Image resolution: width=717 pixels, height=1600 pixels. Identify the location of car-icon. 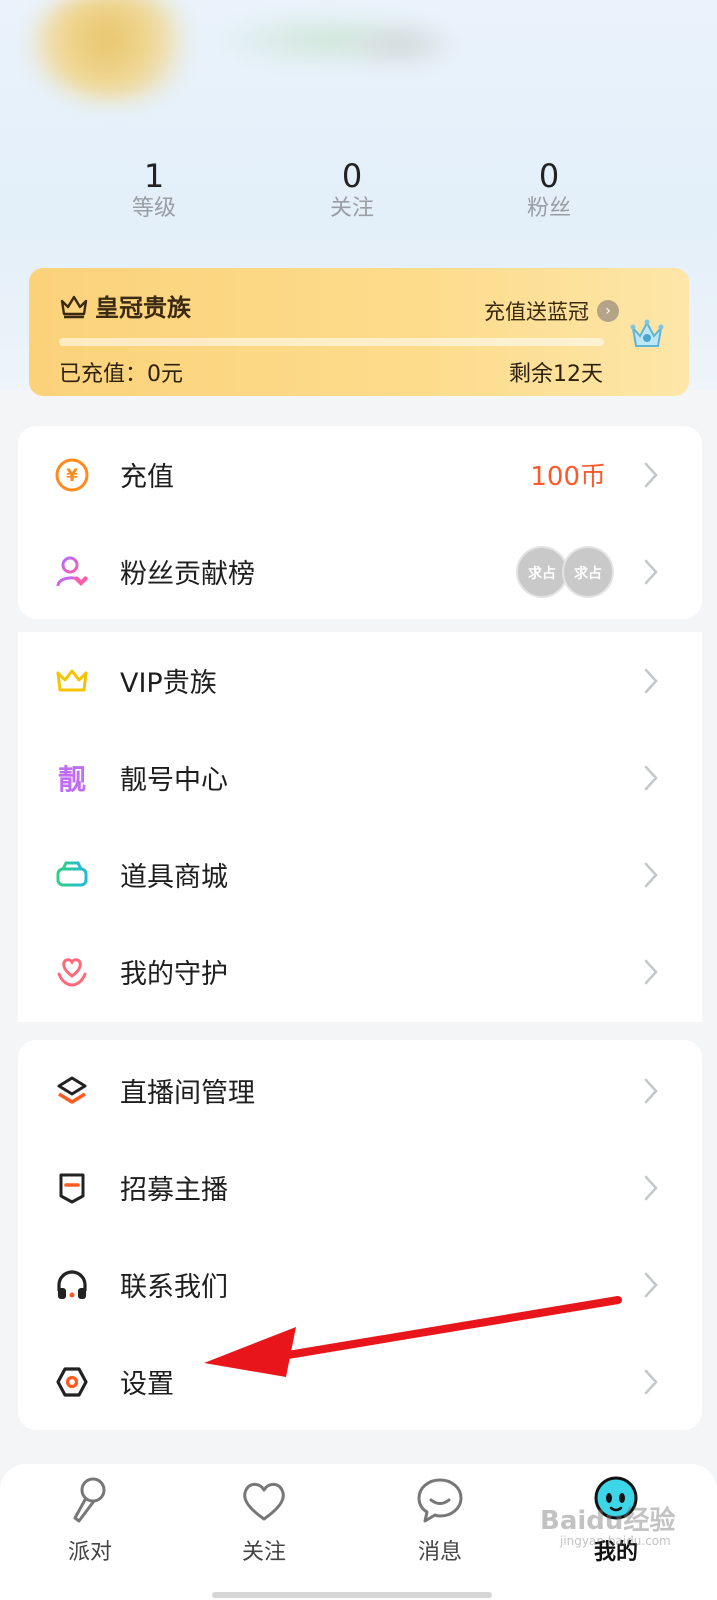
(72, 875).